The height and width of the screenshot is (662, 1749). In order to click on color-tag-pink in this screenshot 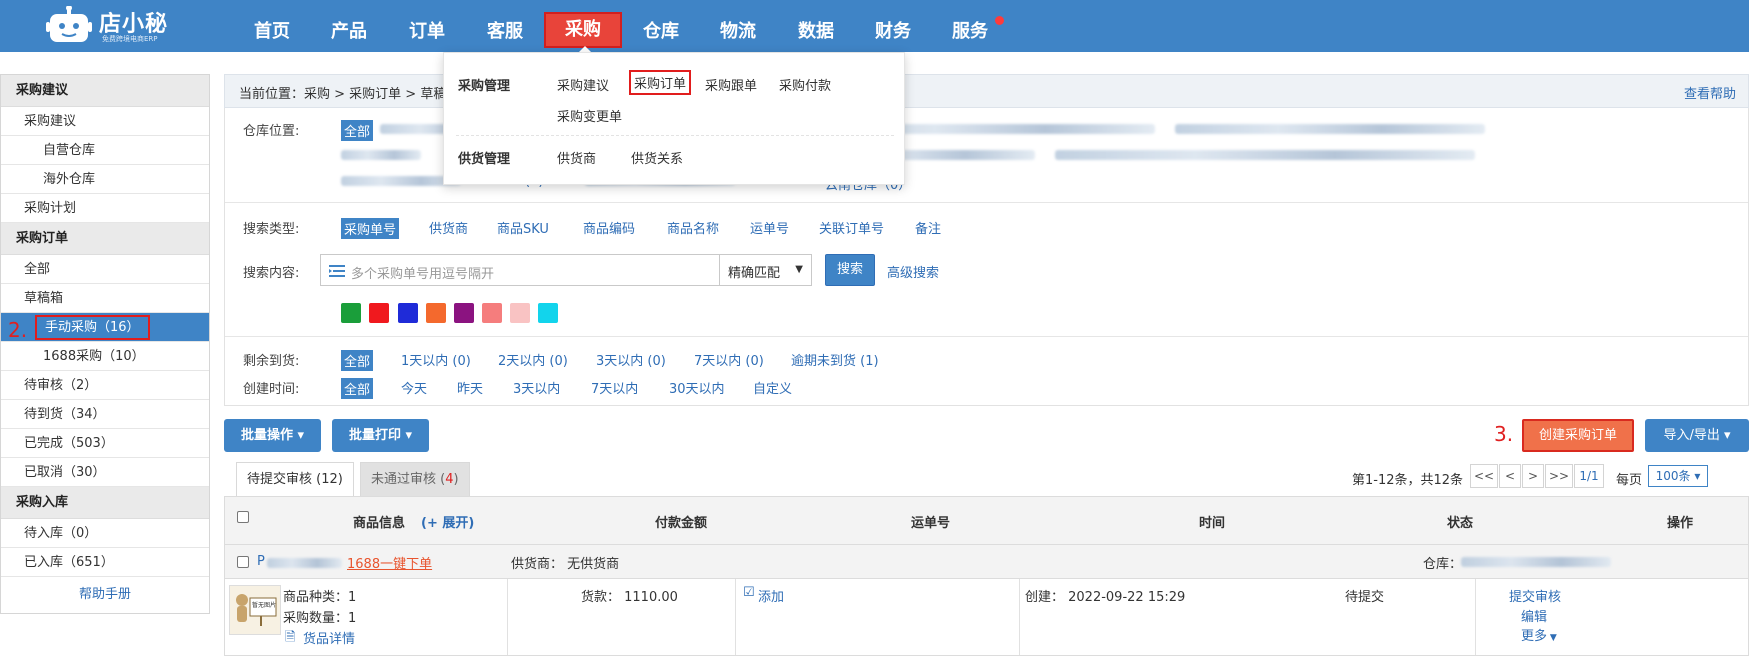, I will do `click(520, 313)`.